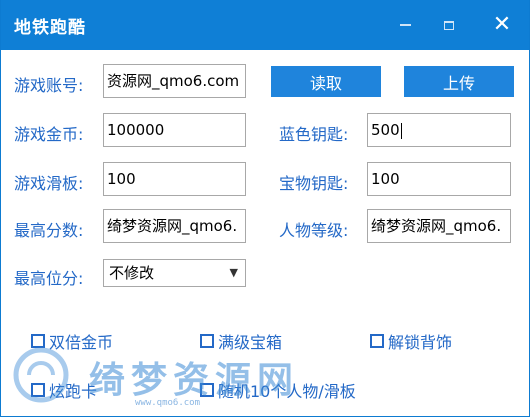  Describe the element at coordinates (81, 342) in the screenshot. I see `checkbox-label: 双倍金币` at that location.